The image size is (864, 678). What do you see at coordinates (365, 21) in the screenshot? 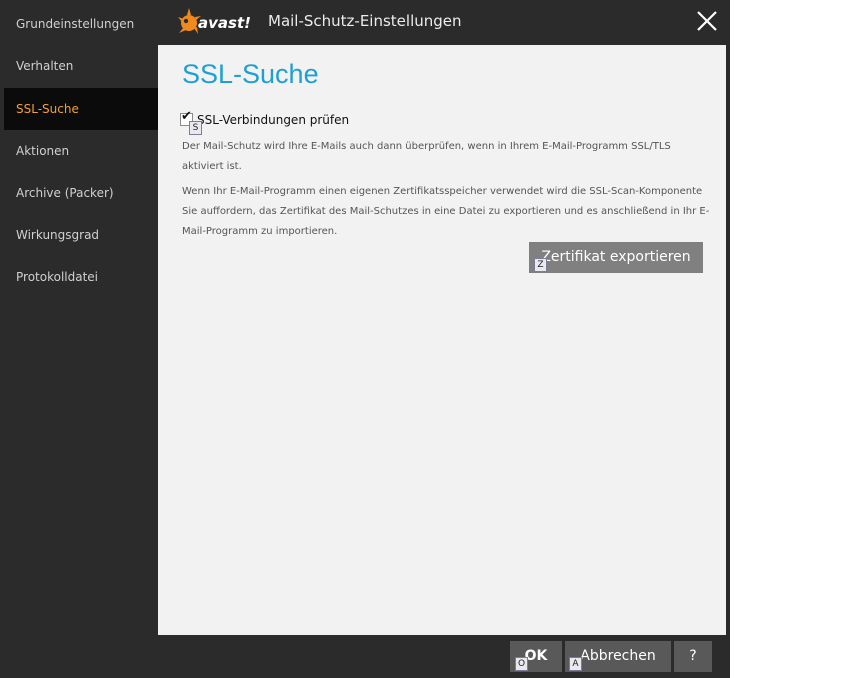
I see `window-title: Mail-Schutz-Einstellungen` at bounding box center [365, 21].